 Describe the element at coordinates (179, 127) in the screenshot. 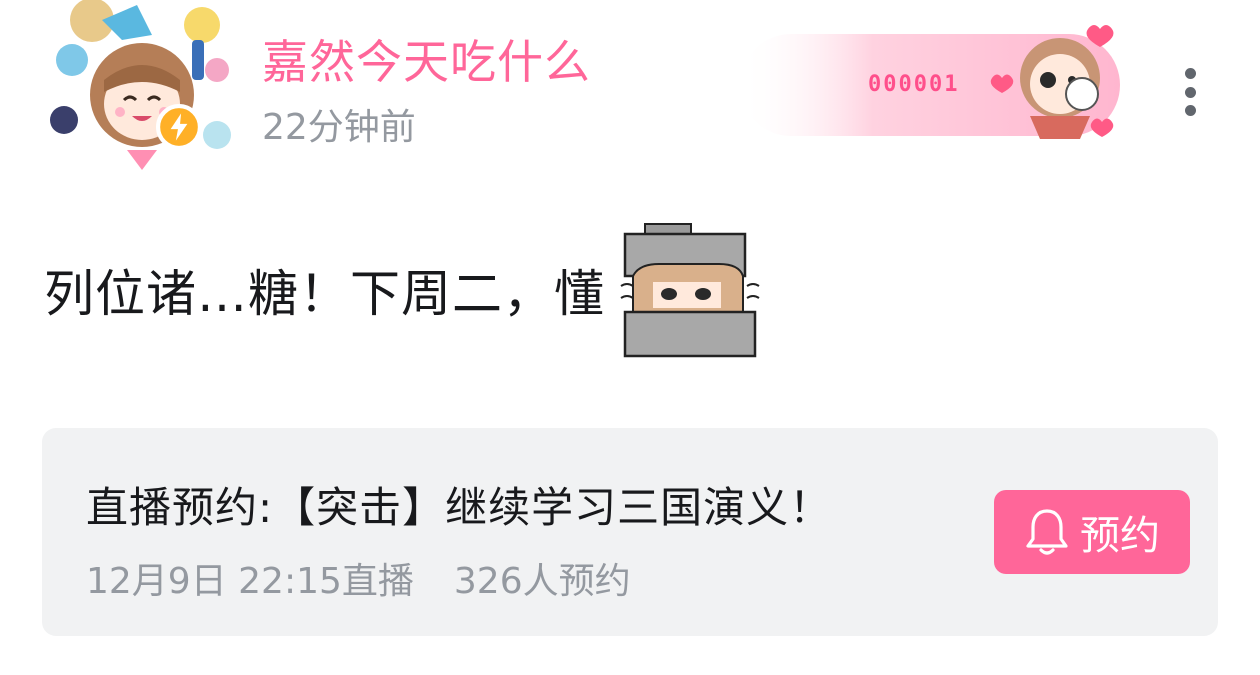

I see `lightning-icon` at that location.